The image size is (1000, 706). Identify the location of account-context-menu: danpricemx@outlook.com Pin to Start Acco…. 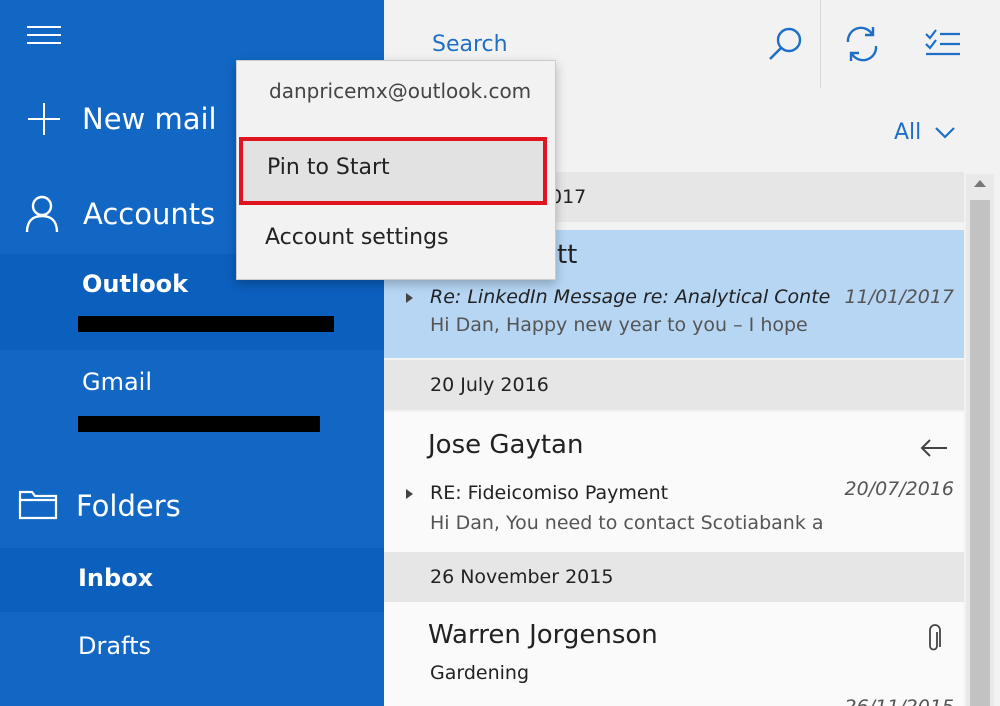
(396, 170).